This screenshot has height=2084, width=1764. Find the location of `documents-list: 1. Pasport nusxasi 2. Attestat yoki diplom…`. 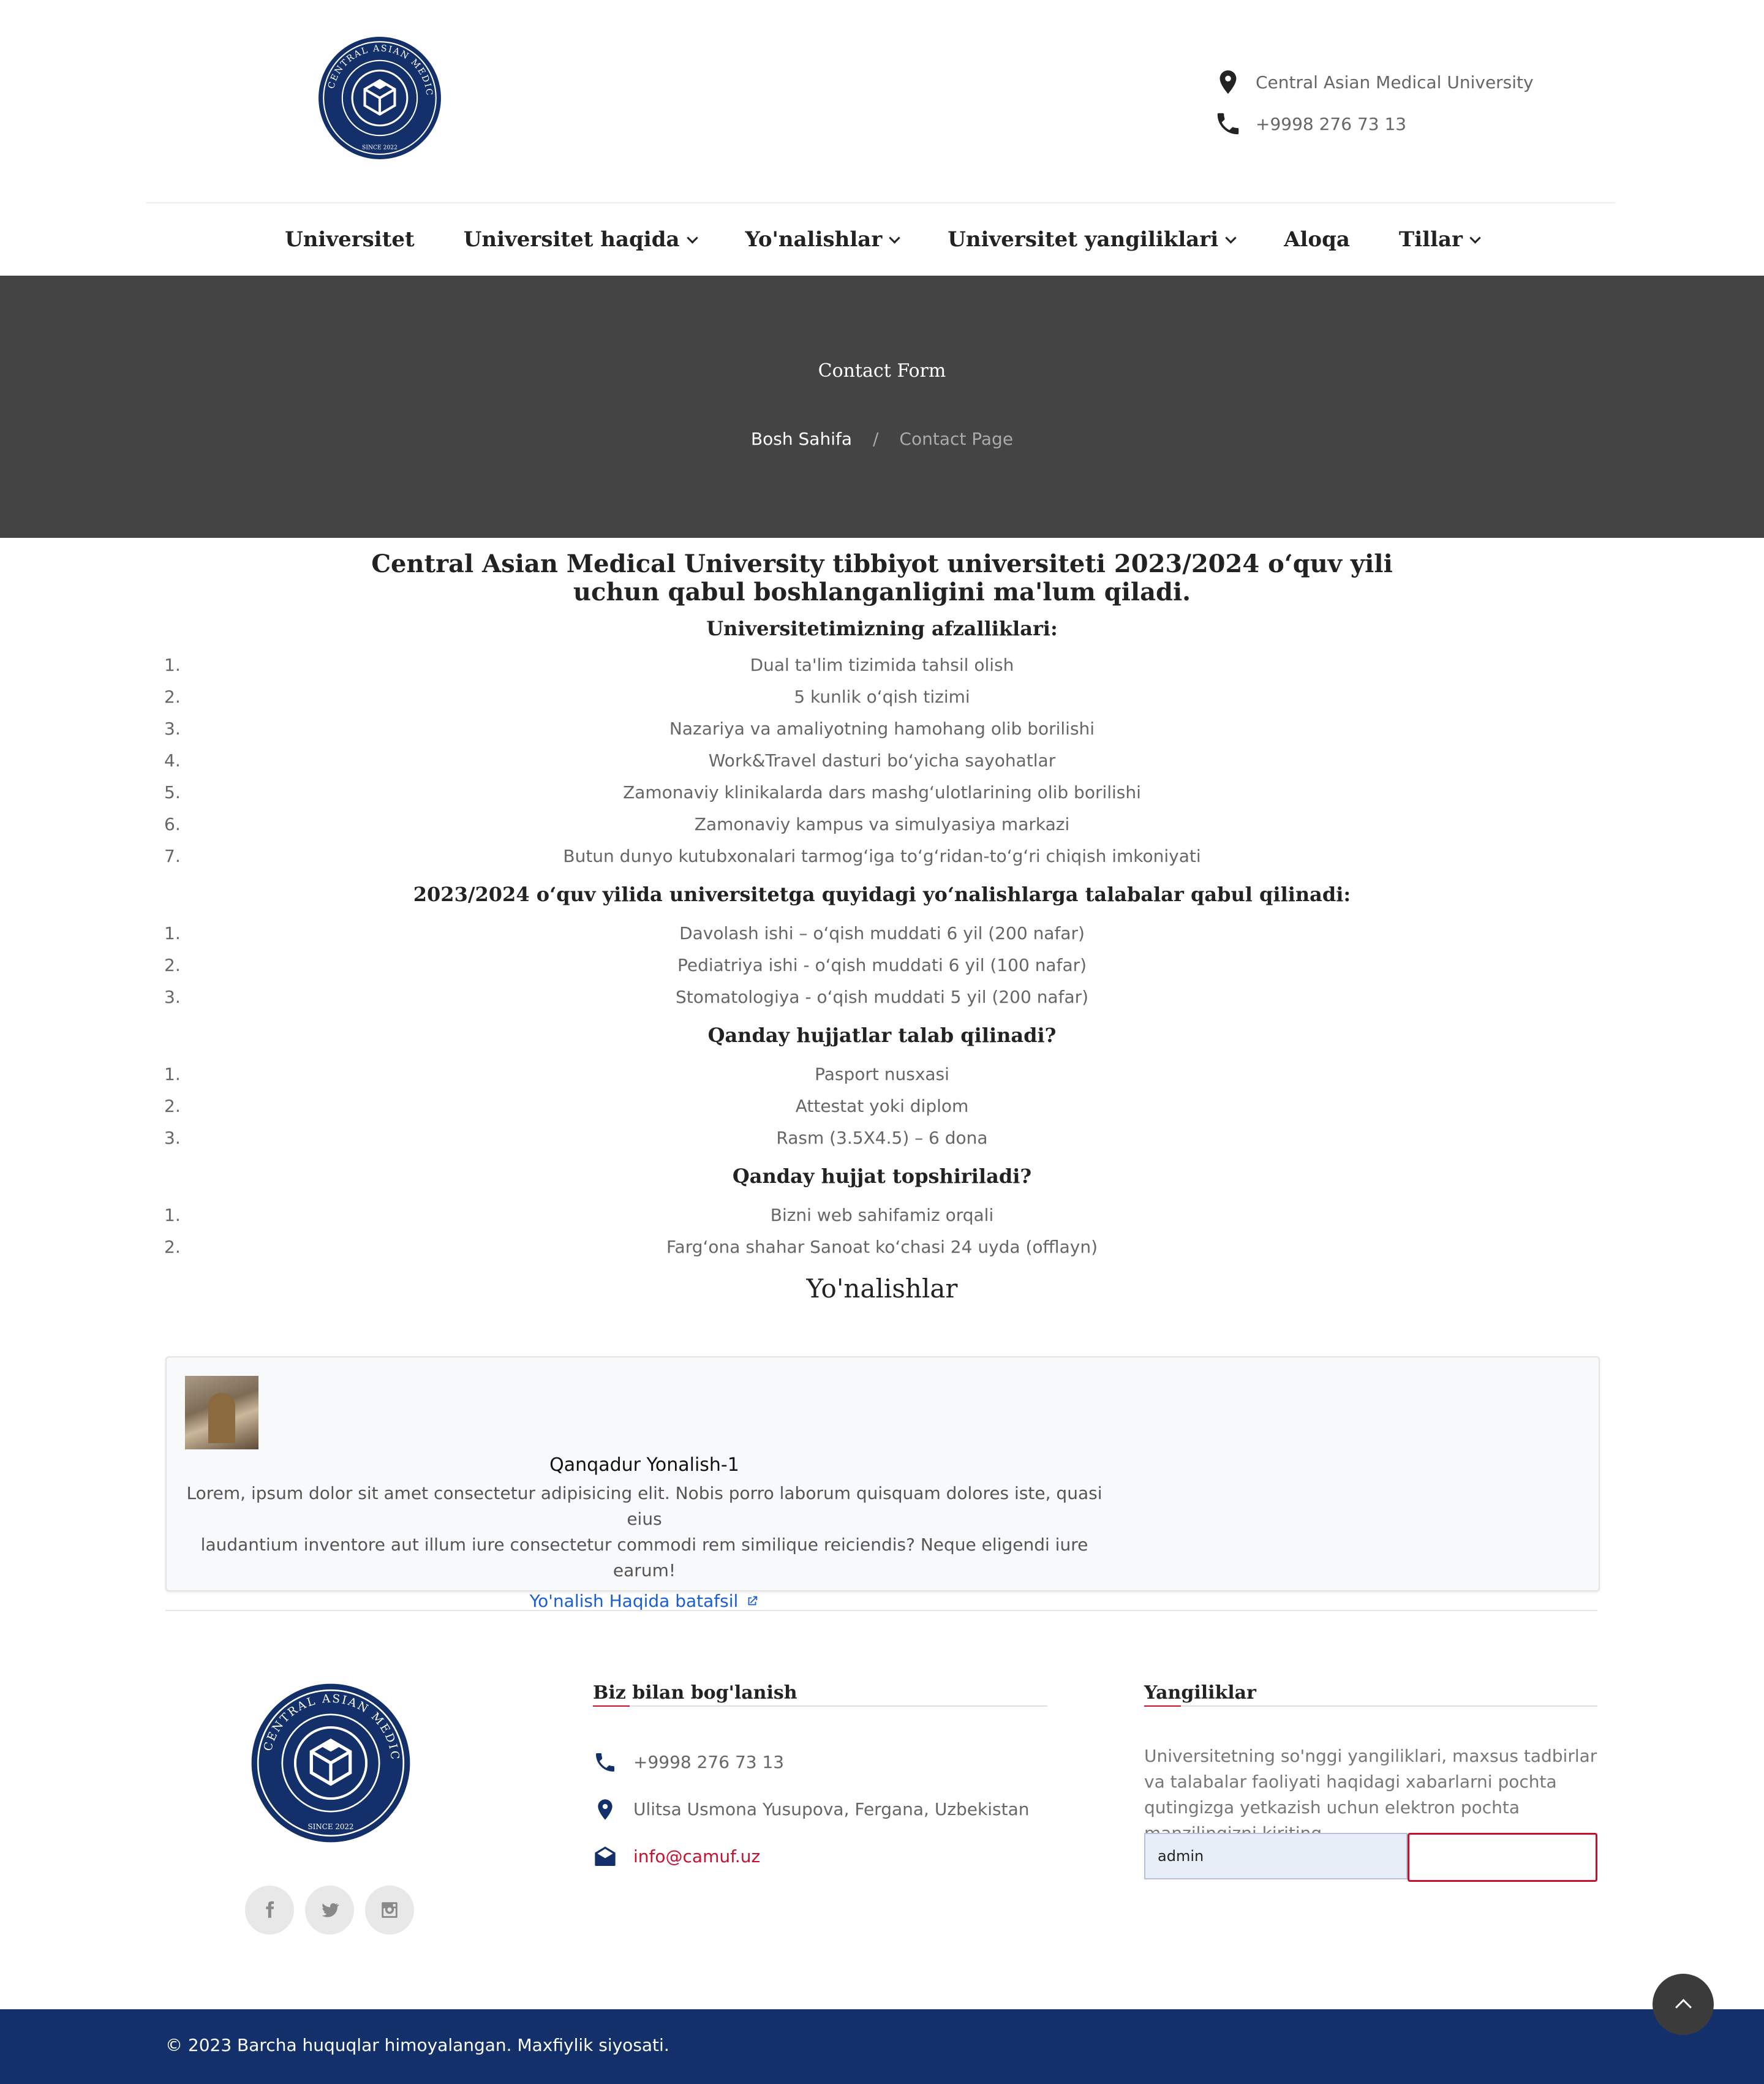

documents-list: 1. Pasport nusxasi 2. Attestat yoki diplom… is located at coordinates (882, 1106).